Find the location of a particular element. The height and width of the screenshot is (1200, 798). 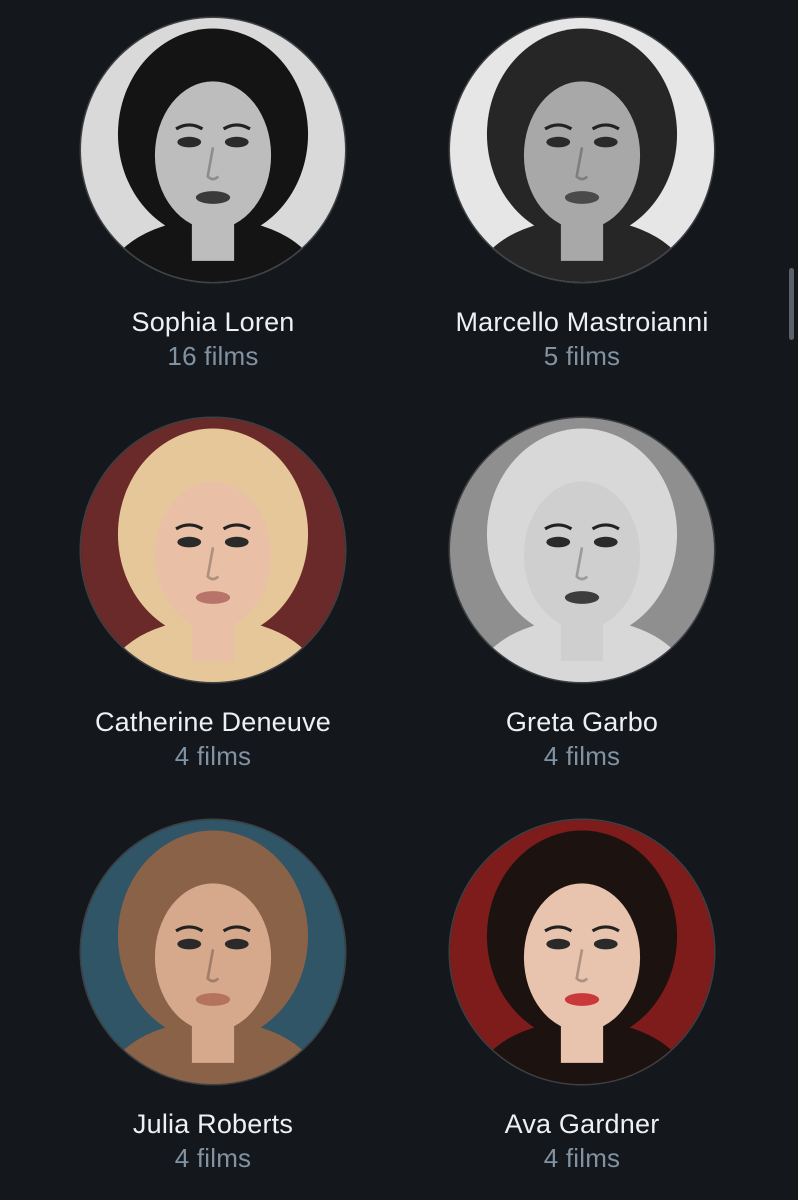

actor-name: Greta Garbo is located at coordinates (582, 722).